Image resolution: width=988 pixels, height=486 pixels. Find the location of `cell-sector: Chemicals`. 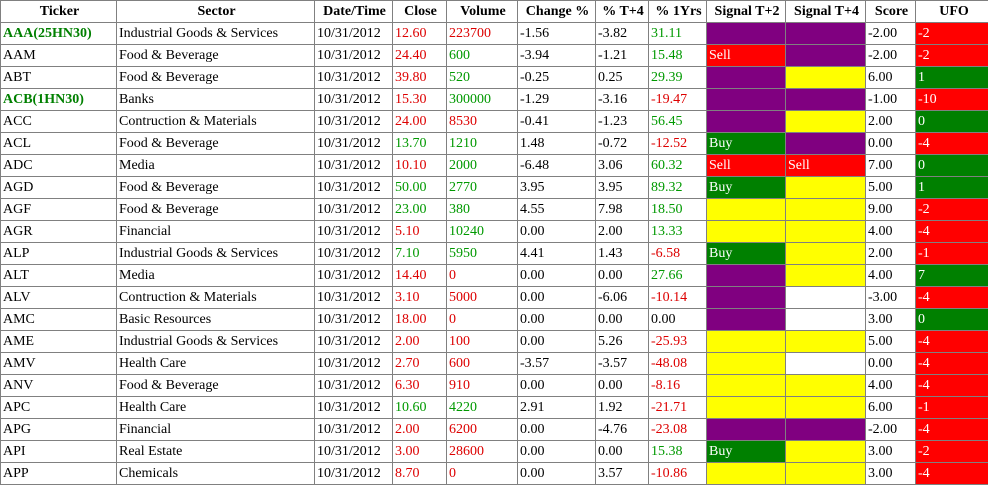

cell-sector: Chemicals is located at coordinates (215, 473).